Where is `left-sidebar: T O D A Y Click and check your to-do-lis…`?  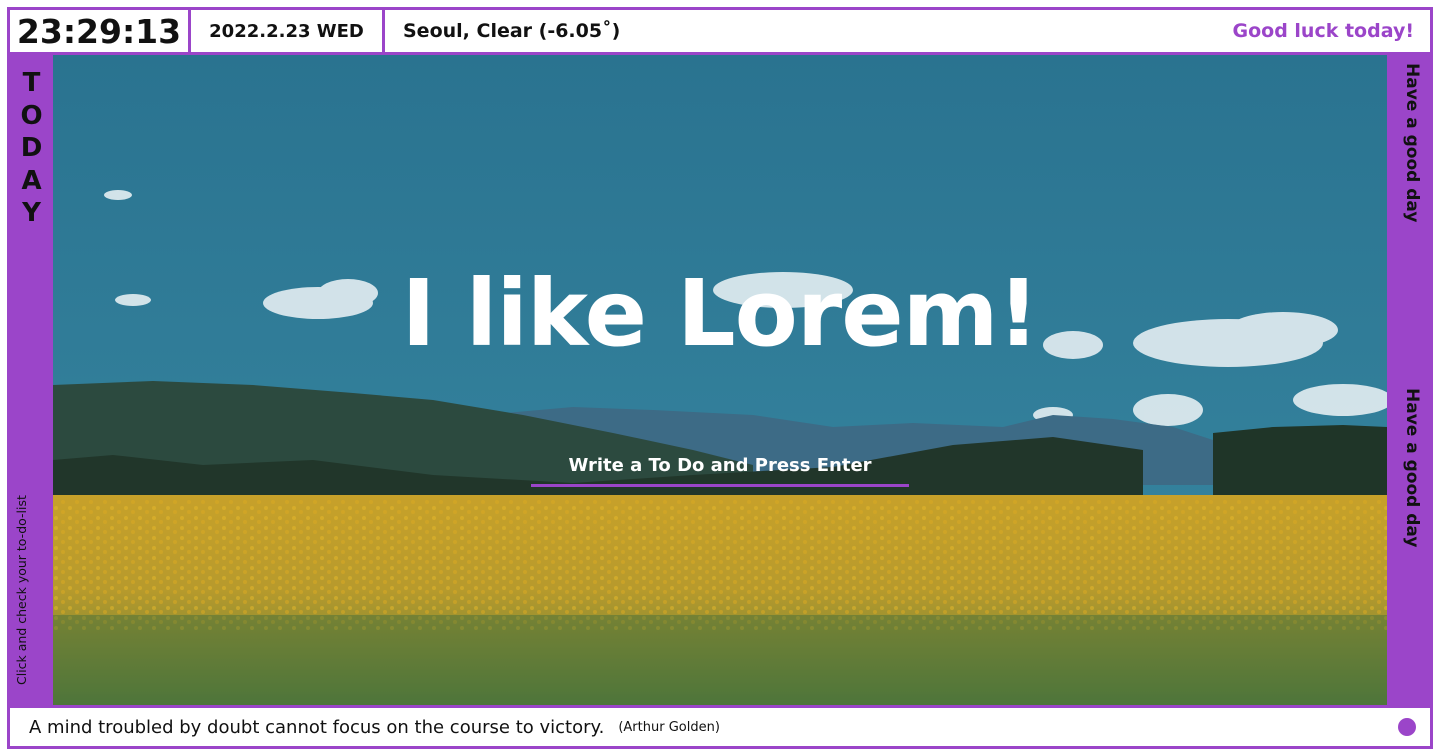 left-sidebar: T O D A Y Click and check your to-do-lis… is located at coordinates (31, 380).